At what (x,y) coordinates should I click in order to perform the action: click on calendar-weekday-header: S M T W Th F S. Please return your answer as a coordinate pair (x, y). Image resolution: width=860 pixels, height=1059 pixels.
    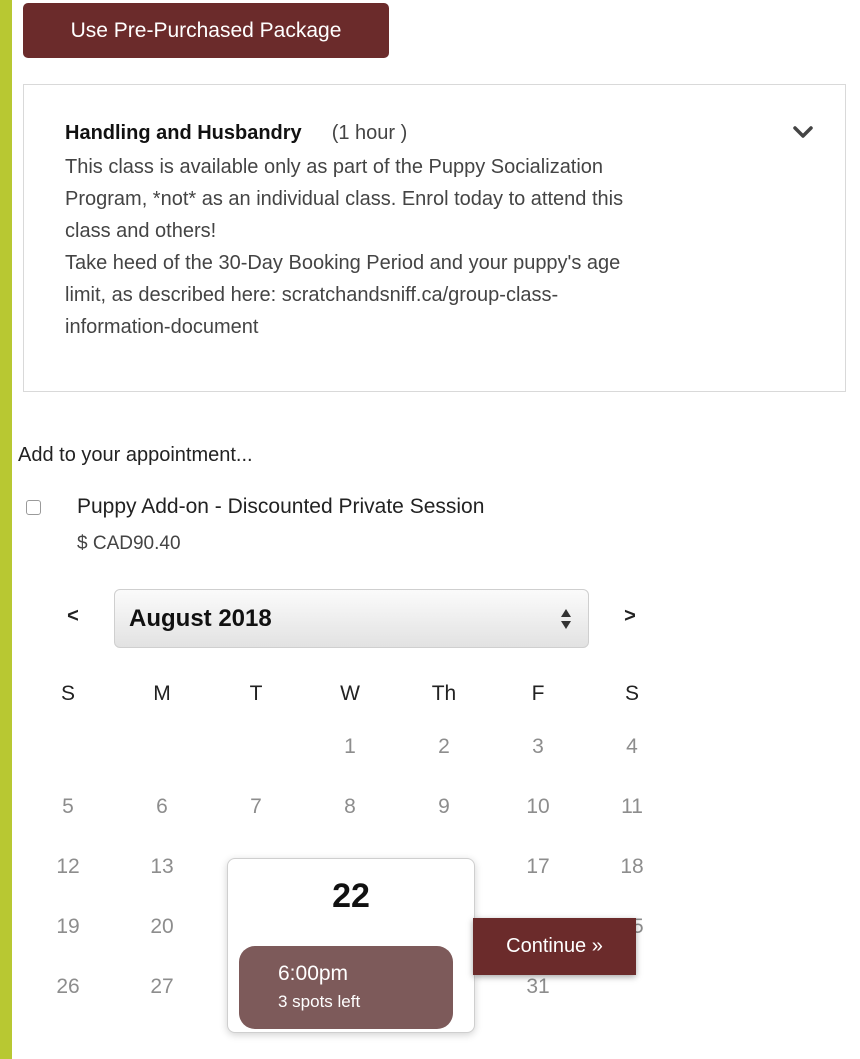
    Looking at the image, I should click on (351, 693).